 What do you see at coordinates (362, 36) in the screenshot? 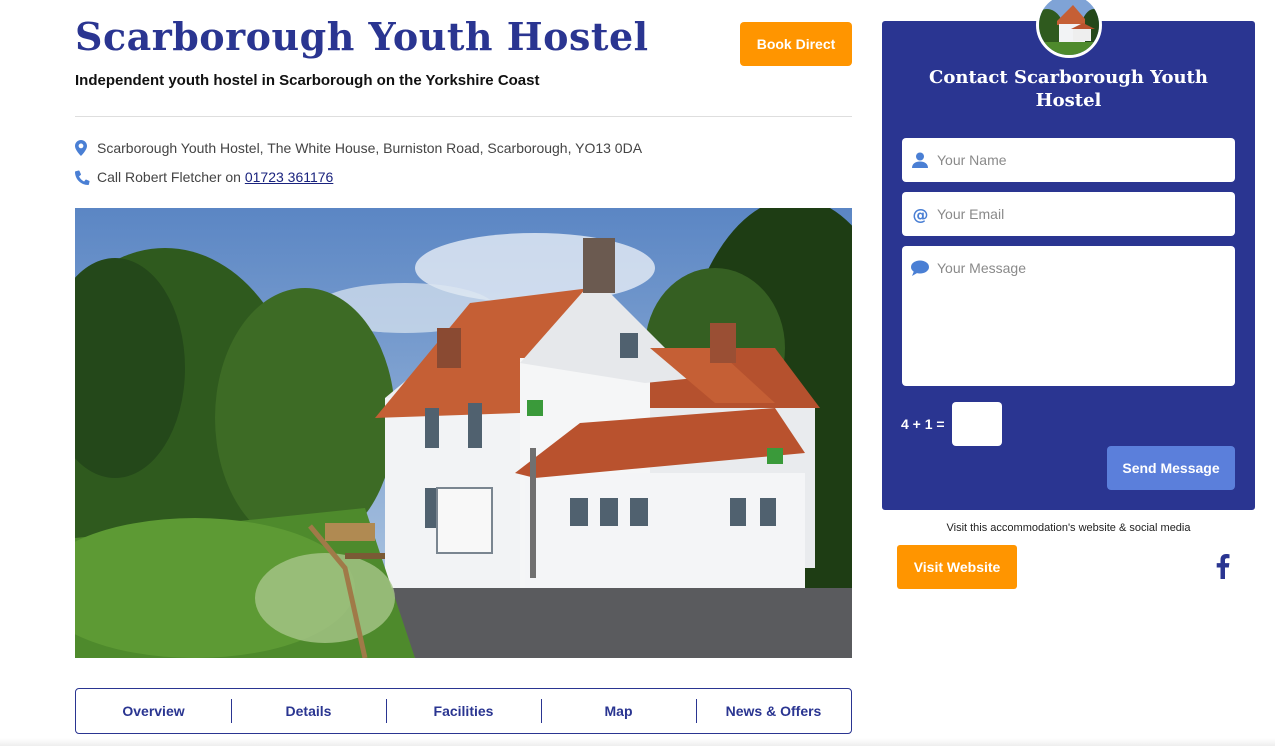
I see `page-title: Scarborough Youth Hostel` at bounding box center [362, 36].